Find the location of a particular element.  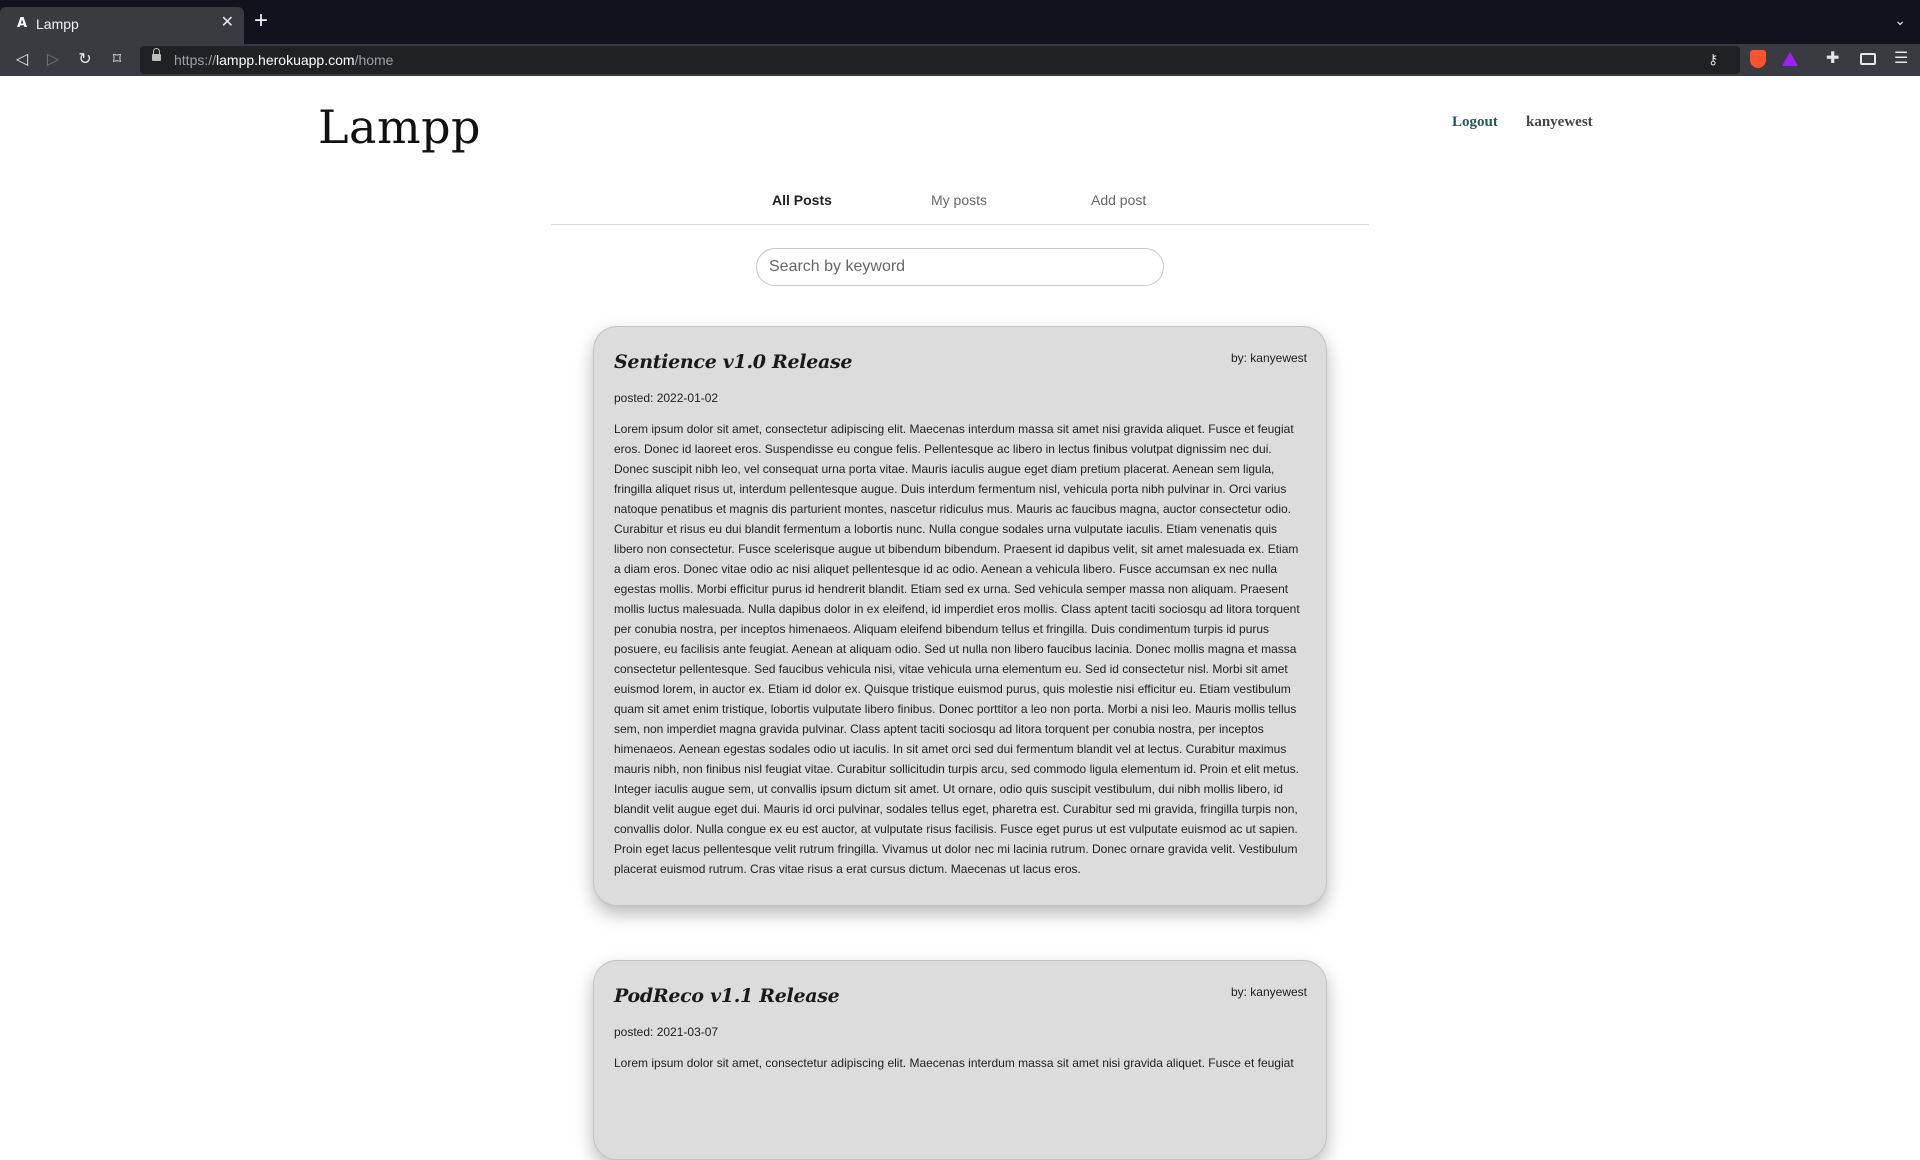

search-input is located at coordinates (960, 267).